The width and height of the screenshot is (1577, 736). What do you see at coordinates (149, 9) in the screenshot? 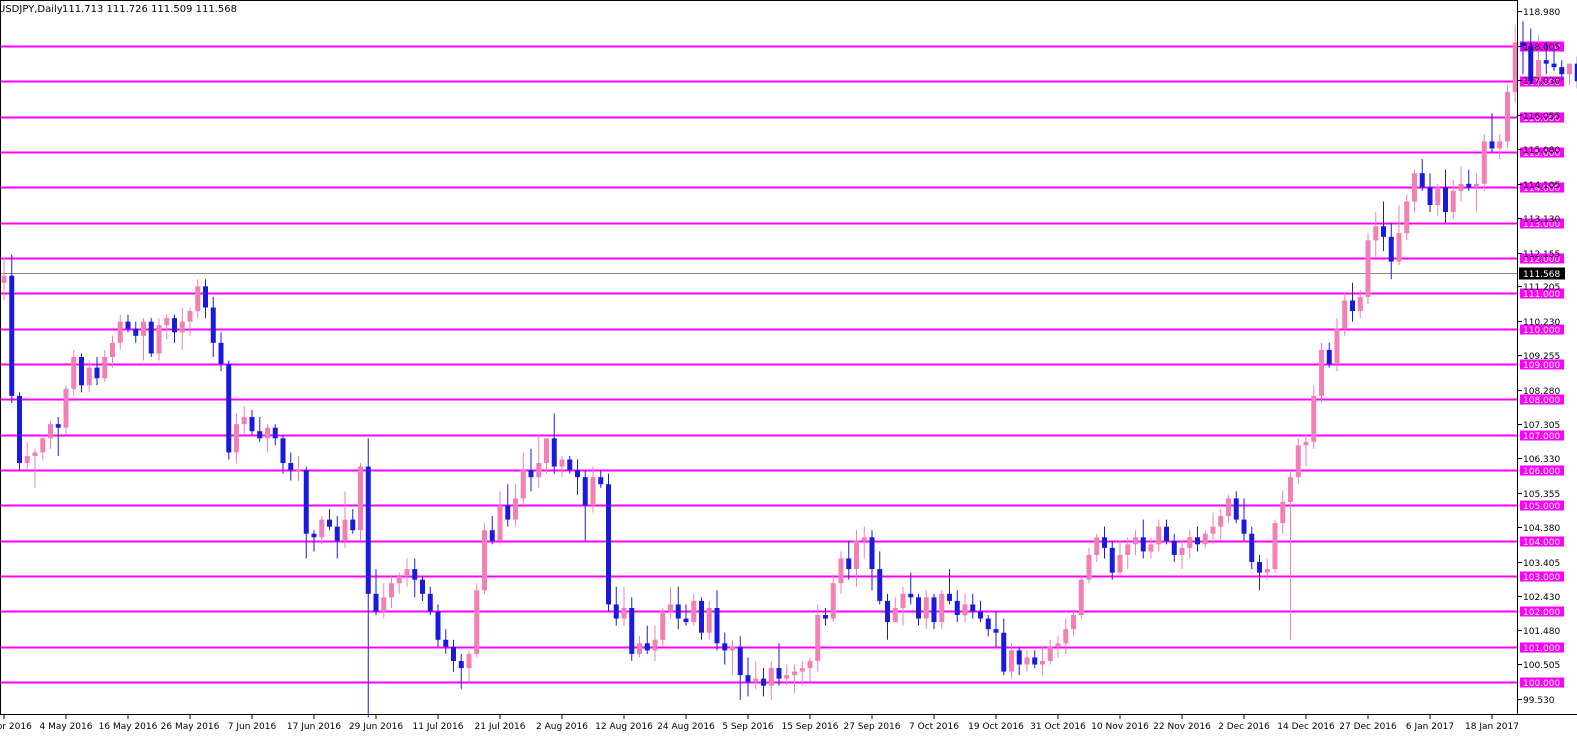
I see `chart-ohlc: 111.713 111.726 111.509 111.568` at bounding box center [149, 9].